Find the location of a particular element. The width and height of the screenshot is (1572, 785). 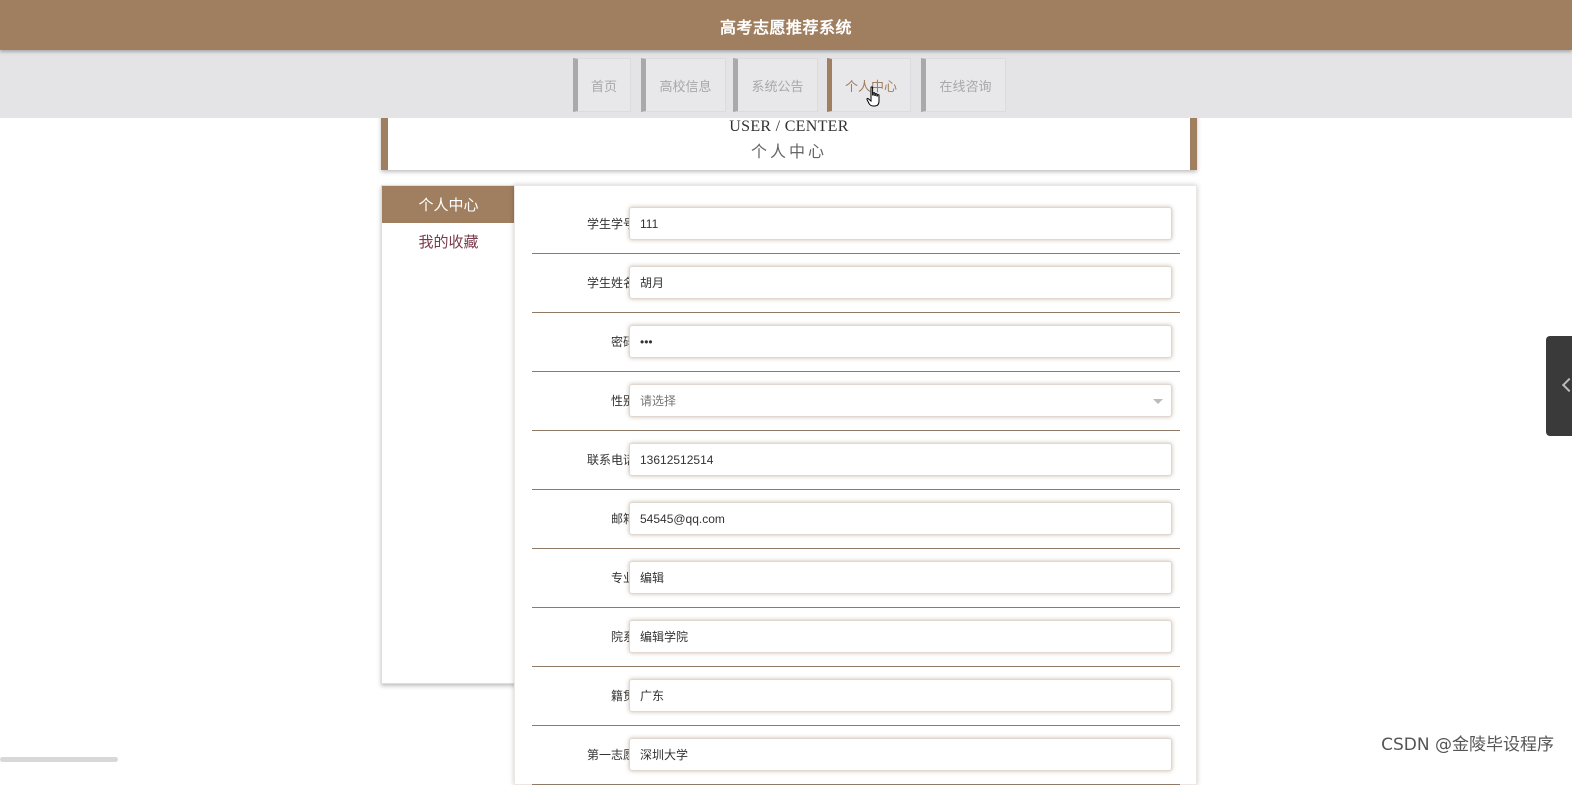

form-row-gender: 性别 请选择 is located at coordinates (856, 401).